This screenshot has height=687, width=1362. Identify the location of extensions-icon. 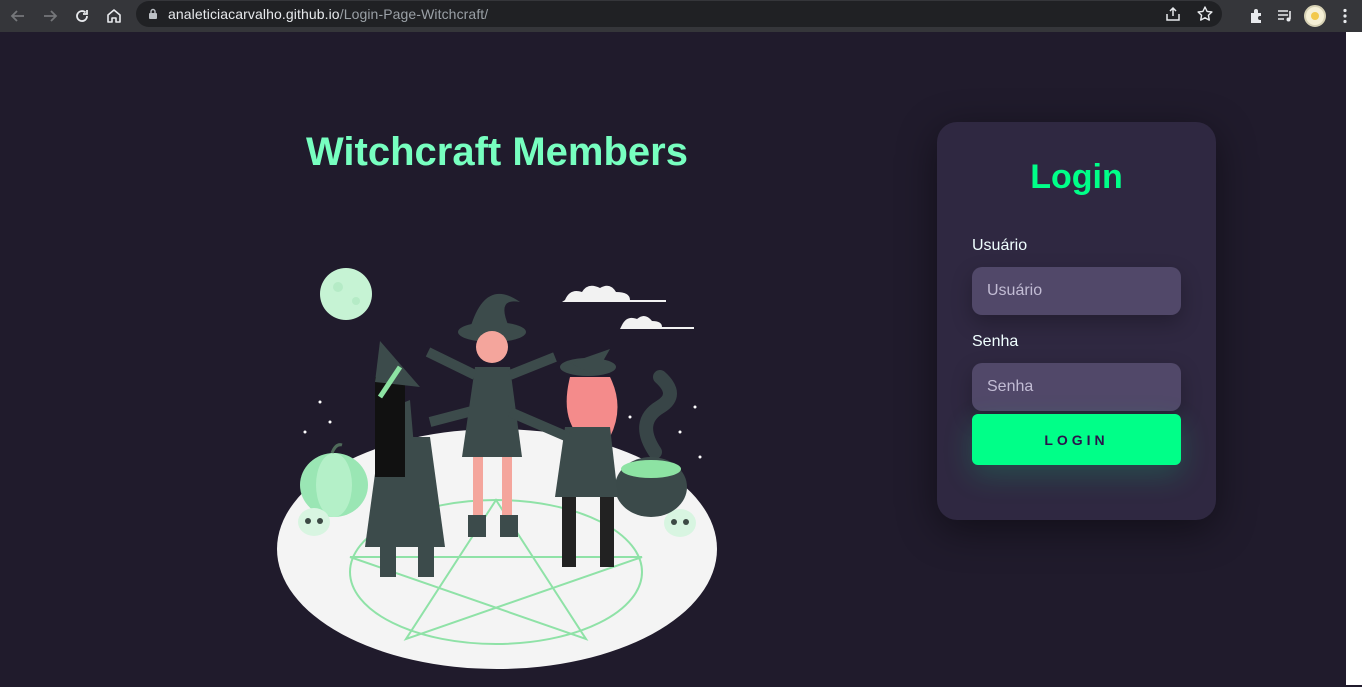
(1257, 16).